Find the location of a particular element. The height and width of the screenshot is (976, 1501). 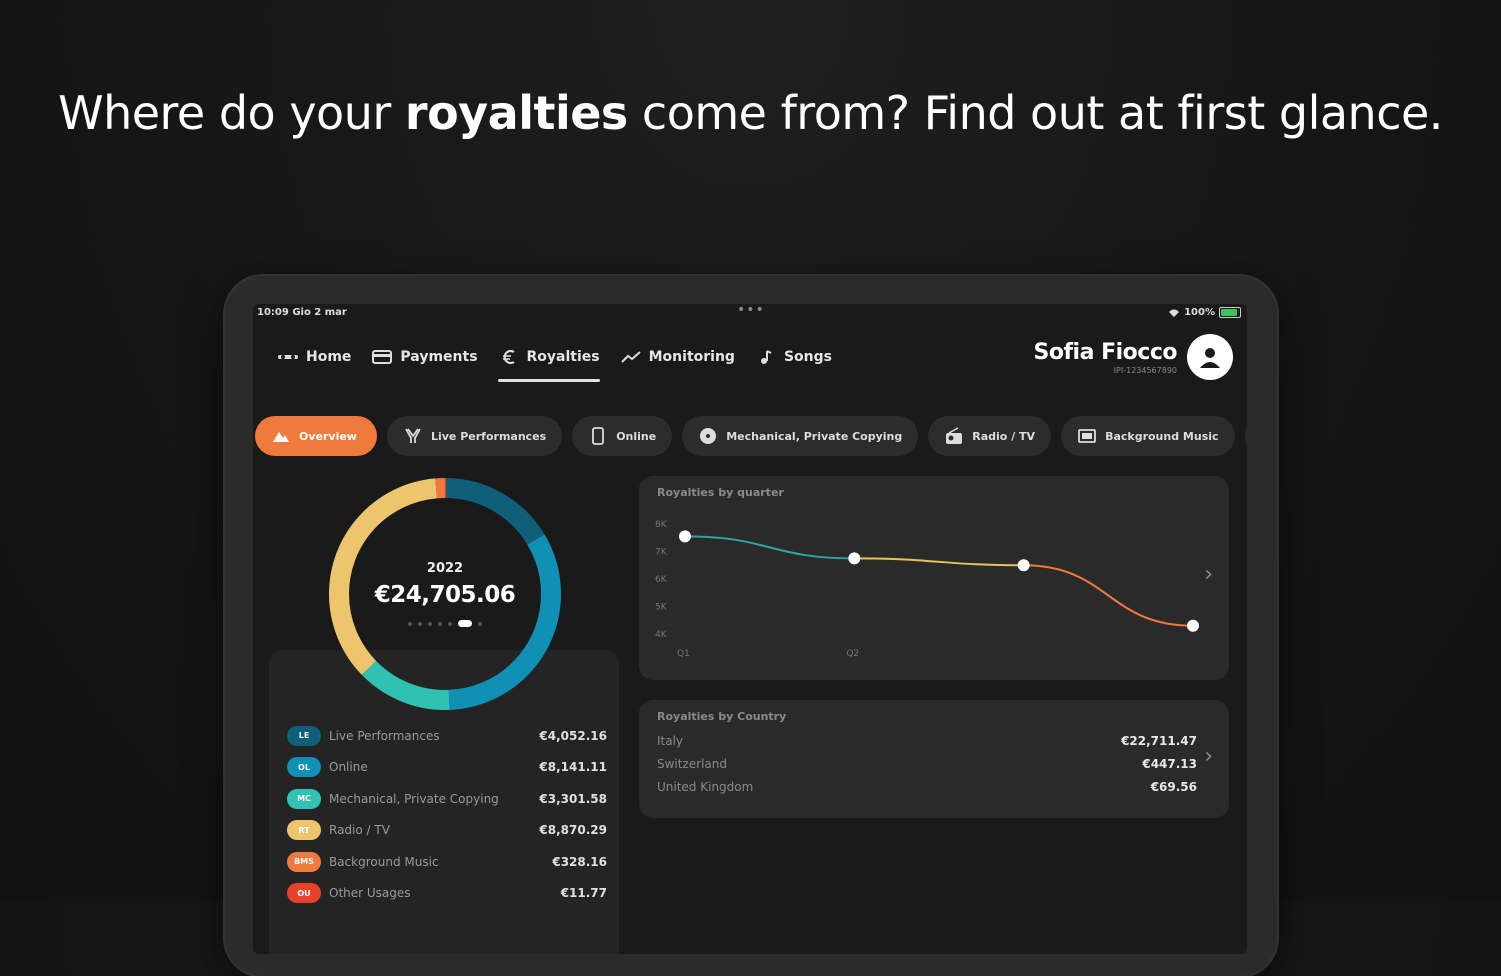

battery-percent: 100% is located at coordinates (1199, 312).